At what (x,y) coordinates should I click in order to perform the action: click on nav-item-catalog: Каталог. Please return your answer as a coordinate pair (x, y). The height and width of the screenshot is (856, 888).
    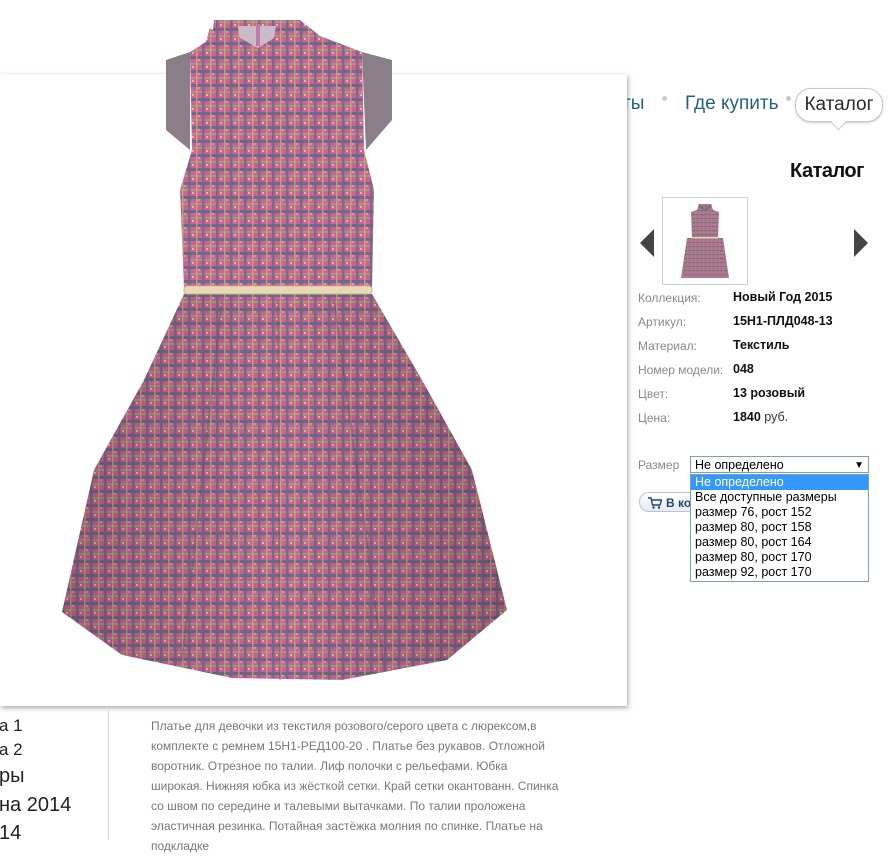
    Looking at the image, I should click on (839, 109).